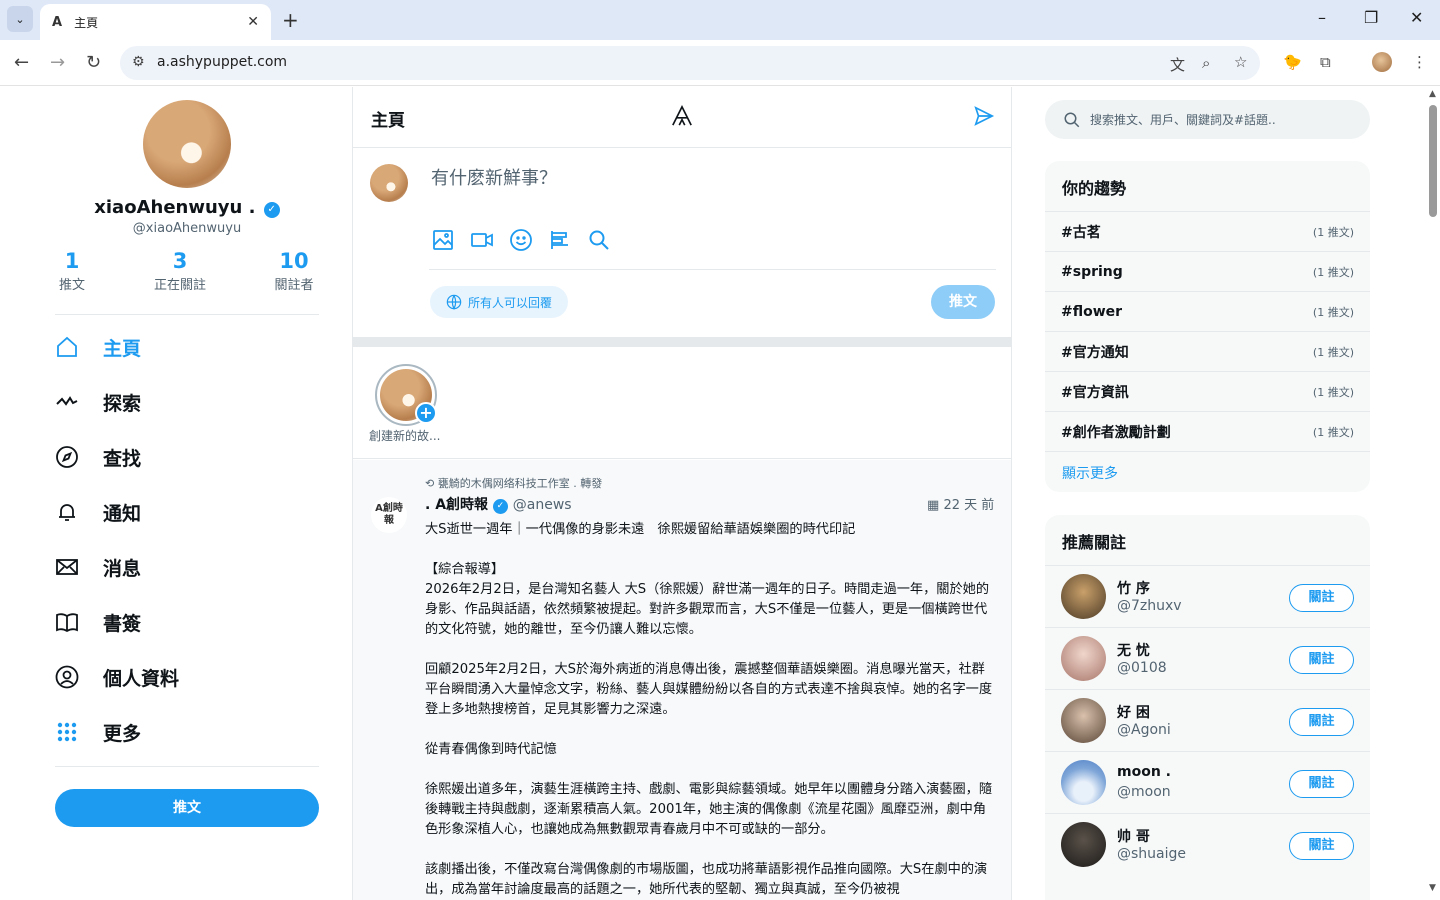 Image resolution: width=1440 pixels, height=900 pixels. Describe the element at coordinates (21, 62) in the screenshot. I see `back-icon: ←` at that location.